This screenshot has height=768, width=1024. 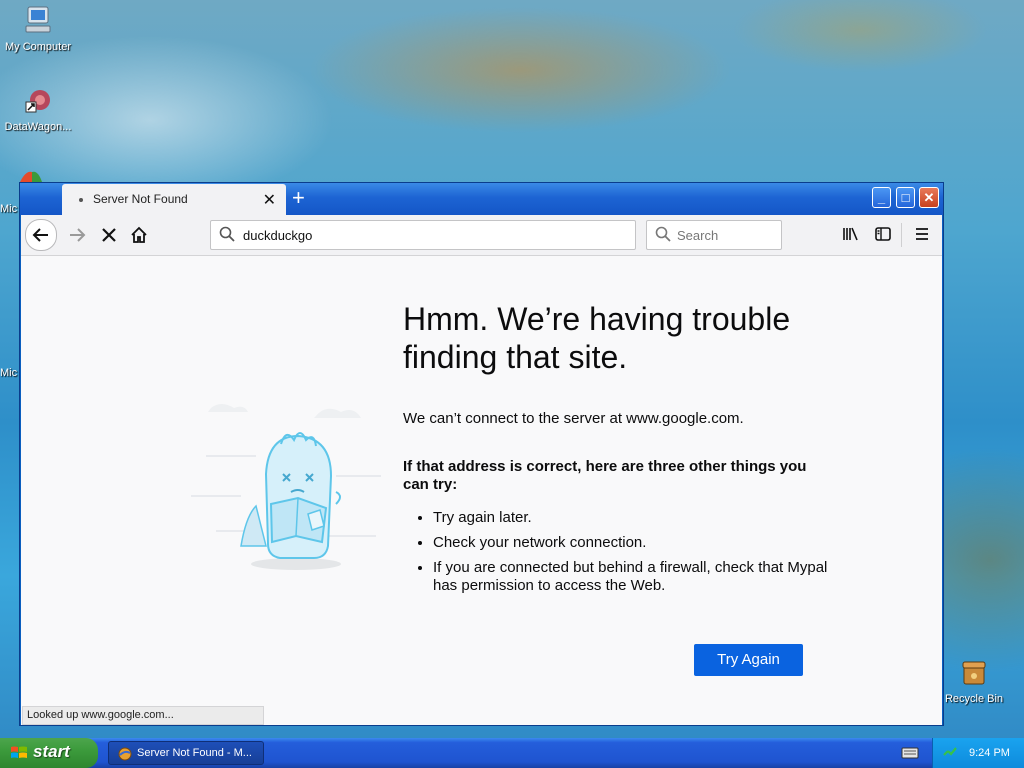 I want to click on home-button, so click(x=139, y=235).